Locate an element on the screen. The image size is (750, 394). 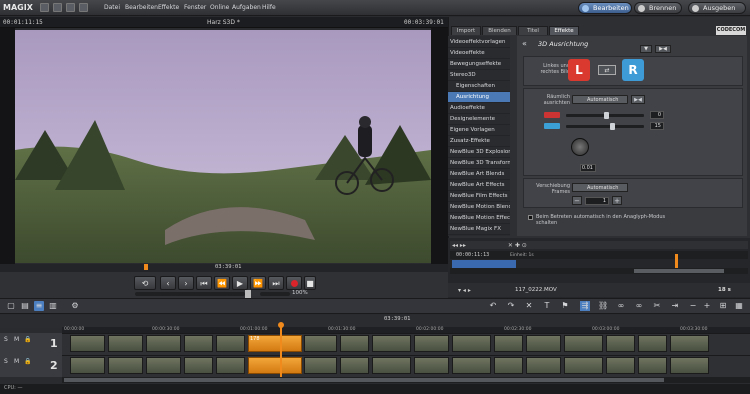
redo-icon is located at coordinates (83, 7).